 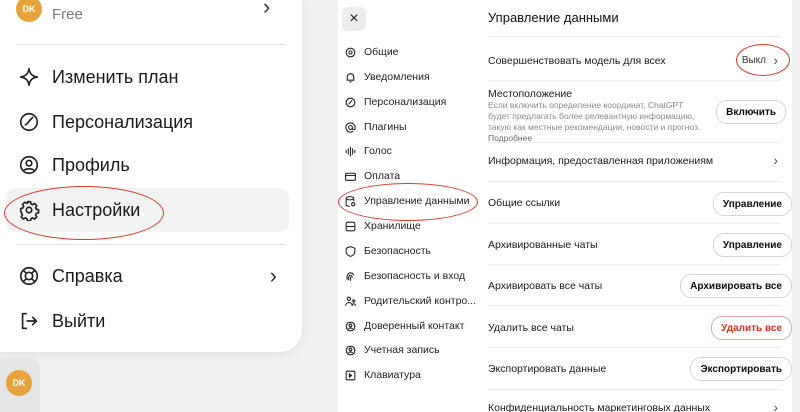 I want to click on nav-item-label: Голос, so click(x=378, y=151).